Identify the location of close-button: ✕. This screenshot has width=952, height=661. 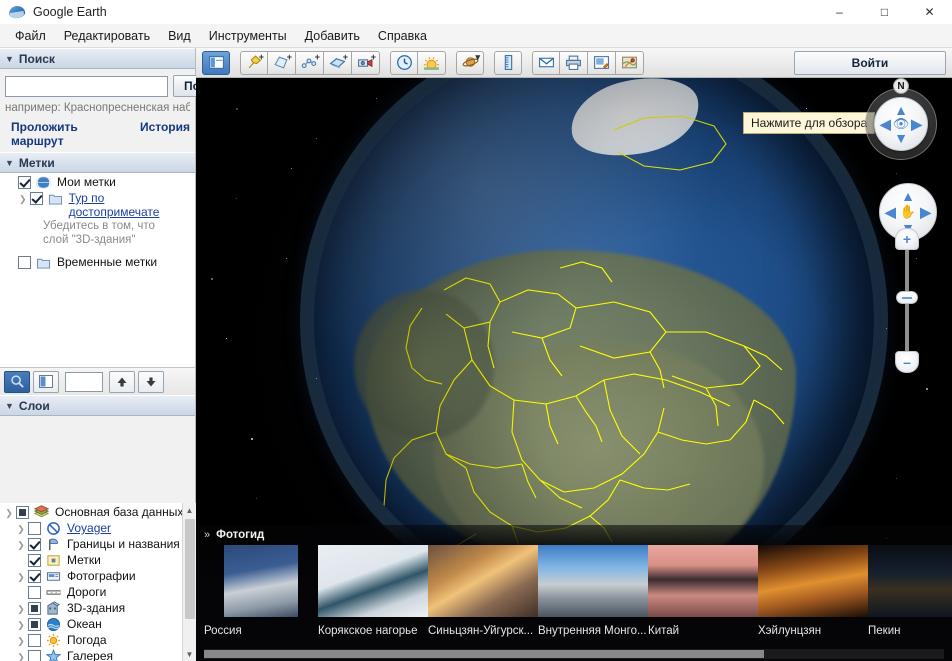
(929, 12).